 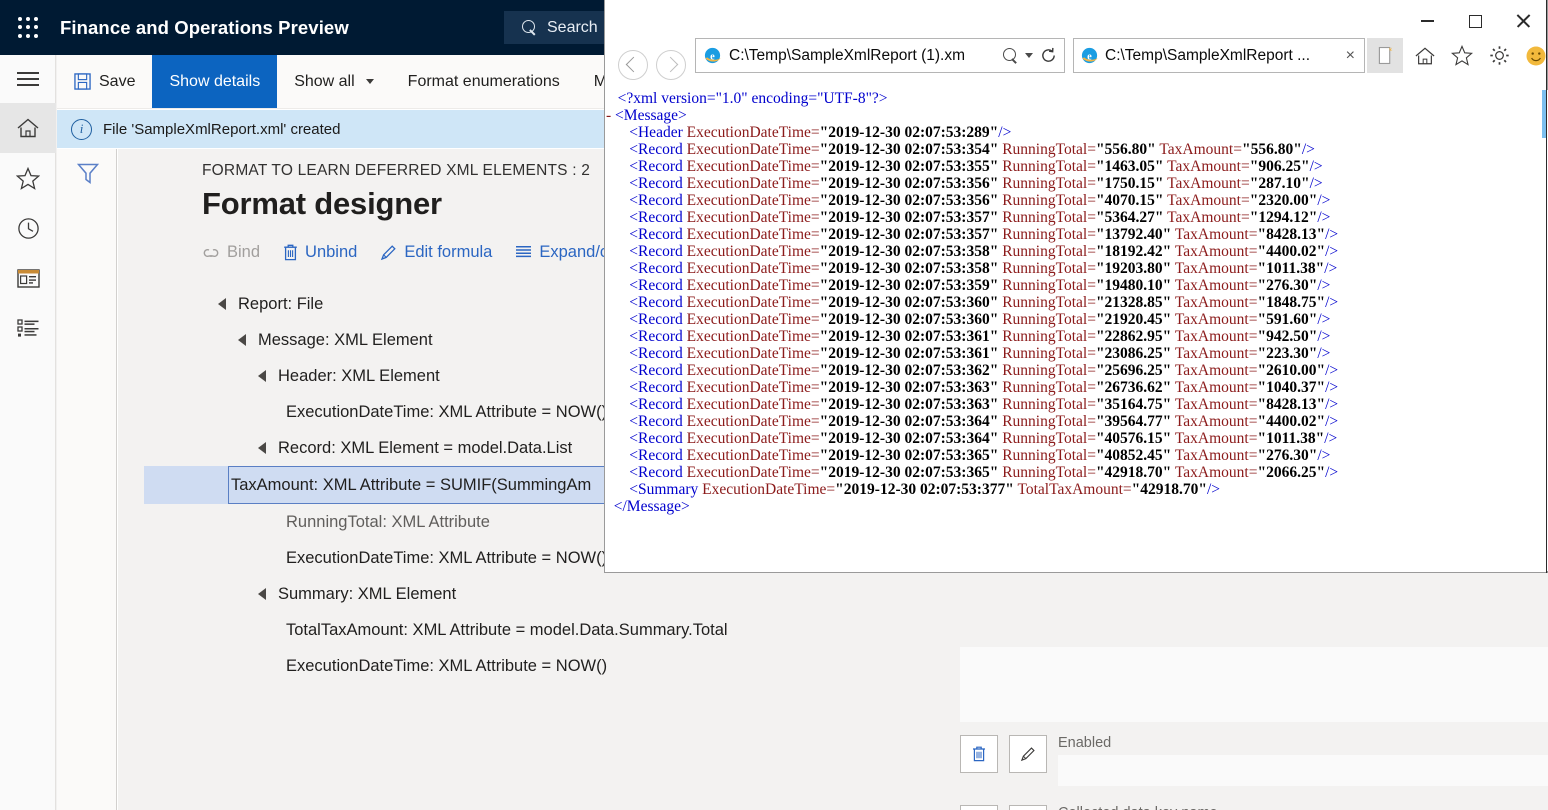 What do you see at coordinates (28, 432) in the screenshot?
I see `left-nav-rail` at bounding box center [28, 432].